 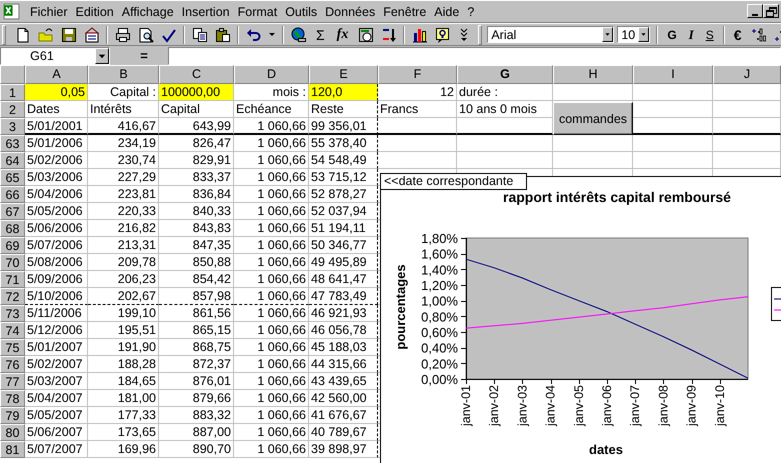 I want to click on row-header: 70, so click(x=12, y=262).